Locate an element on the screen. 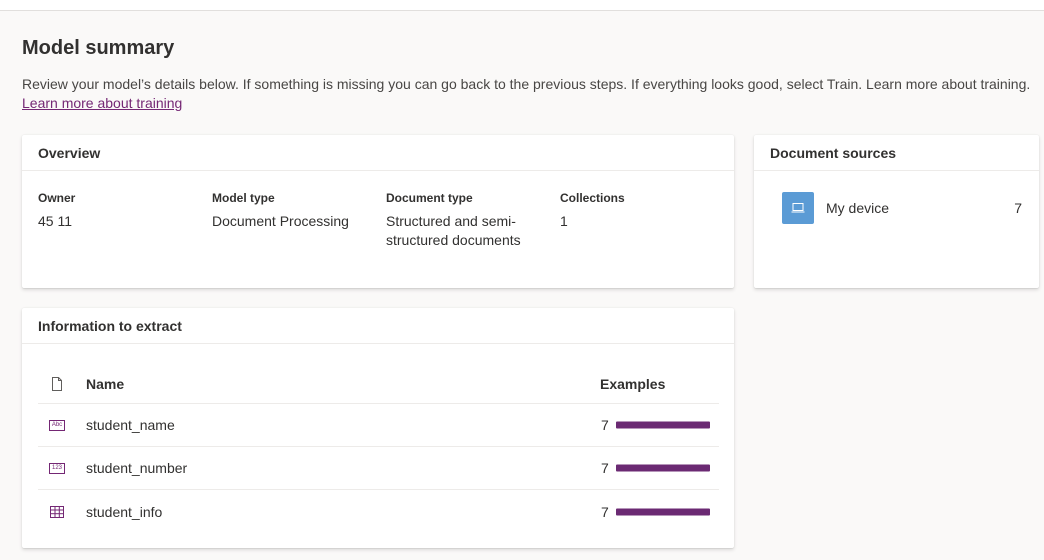 The image size is (1044, 560). owner-label: Owner is located at coordinates (57, 198).